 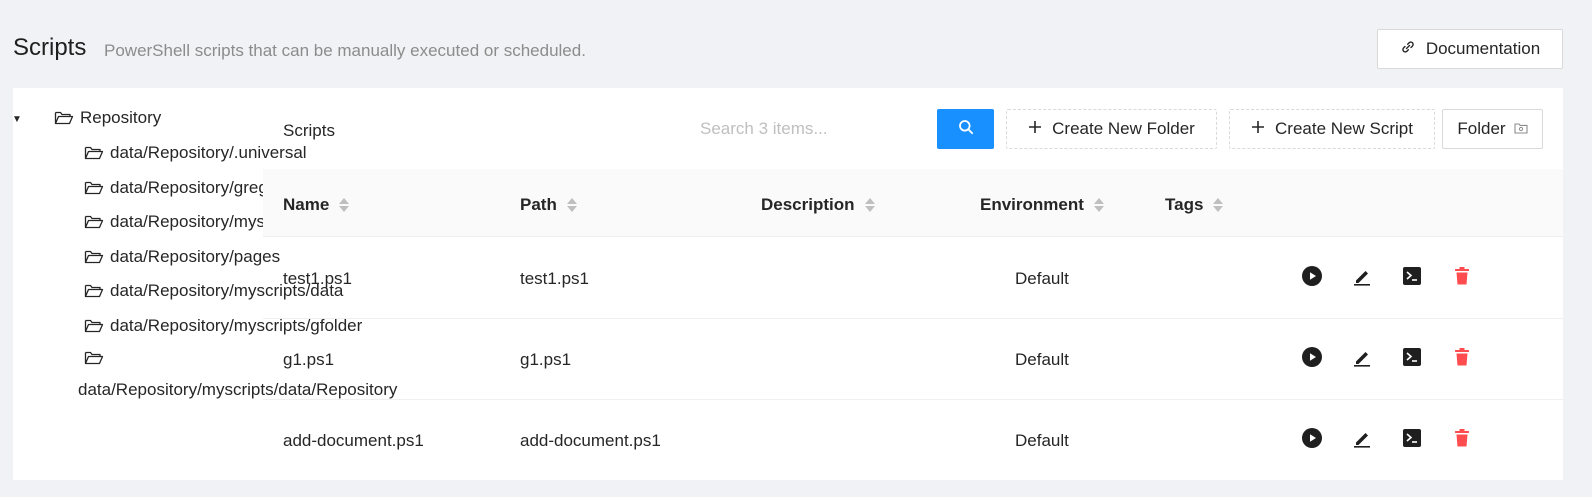 What do you see at coordinates (1123, 128) in the screenshot?
I see `create-folder-label: Create New Folder` at bounding box center [1123, 128].